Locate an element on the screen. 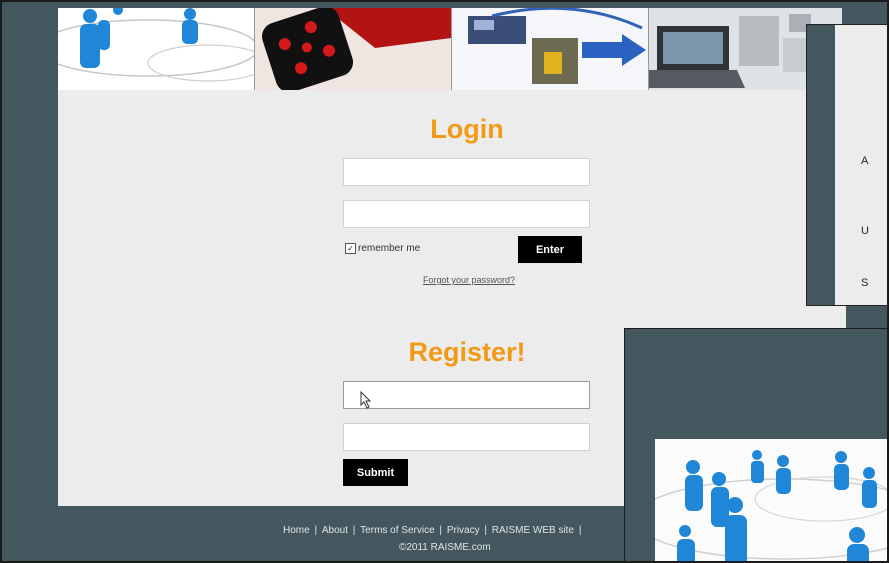 Image resolution: width=889 pixels, height=563 pixels. side-window-letter: U is located at coordinates (865, 231).